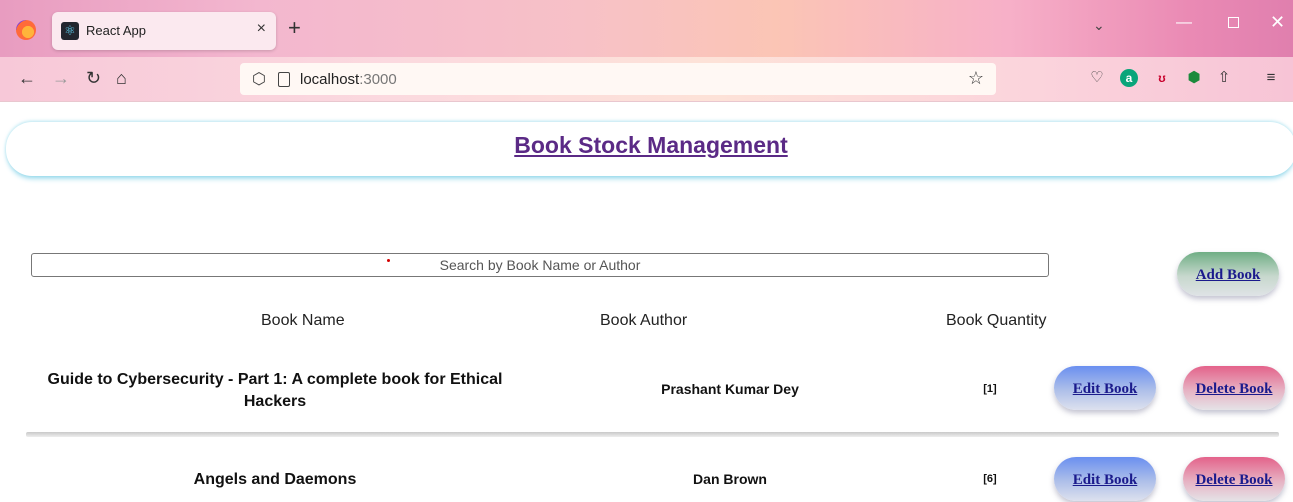  I want to click on pocket-icon: ♡, so click(1097, 78).